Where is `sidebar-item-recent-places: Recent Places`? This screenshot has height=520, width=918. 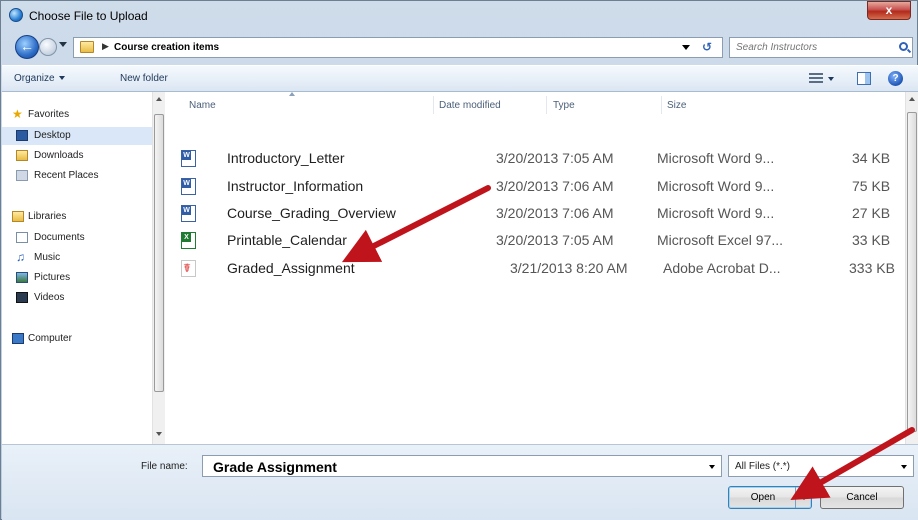
sidebar-item-recent-places: Recent Places is located at coordinates (77, 176).